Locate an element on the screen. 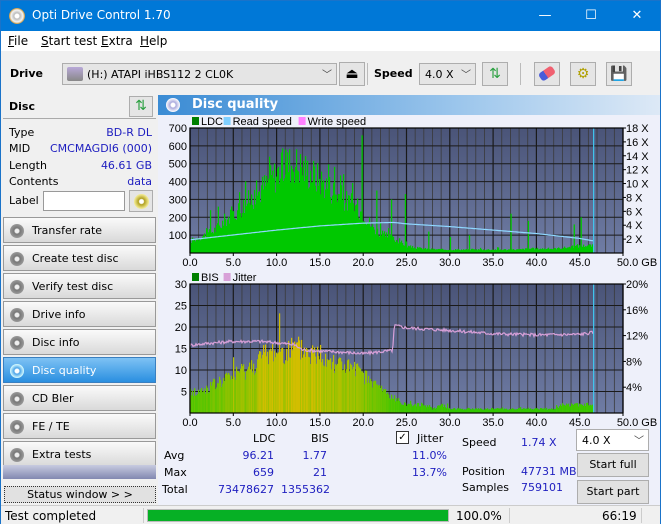  status-divider is located at coordinates (143, 515).